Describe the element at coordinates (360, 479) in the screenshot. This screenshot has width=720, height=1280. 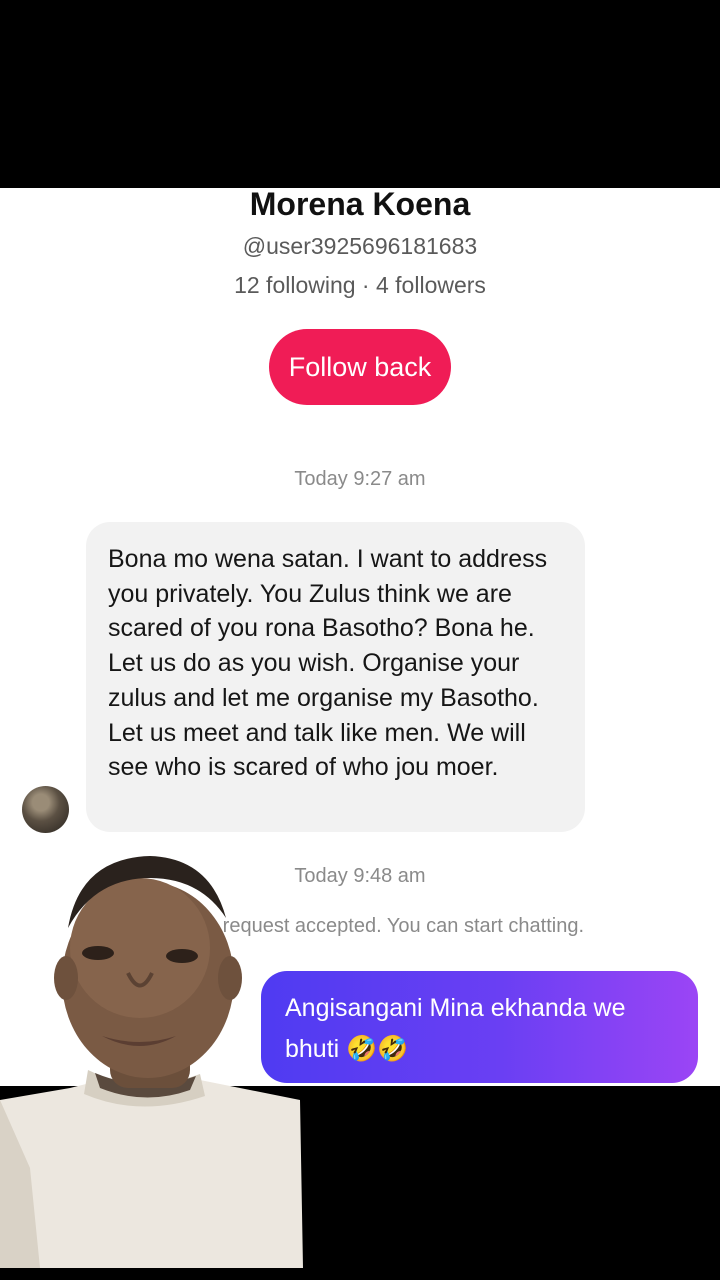
I see `message-timestamp: Today 9:27 am` at that location.